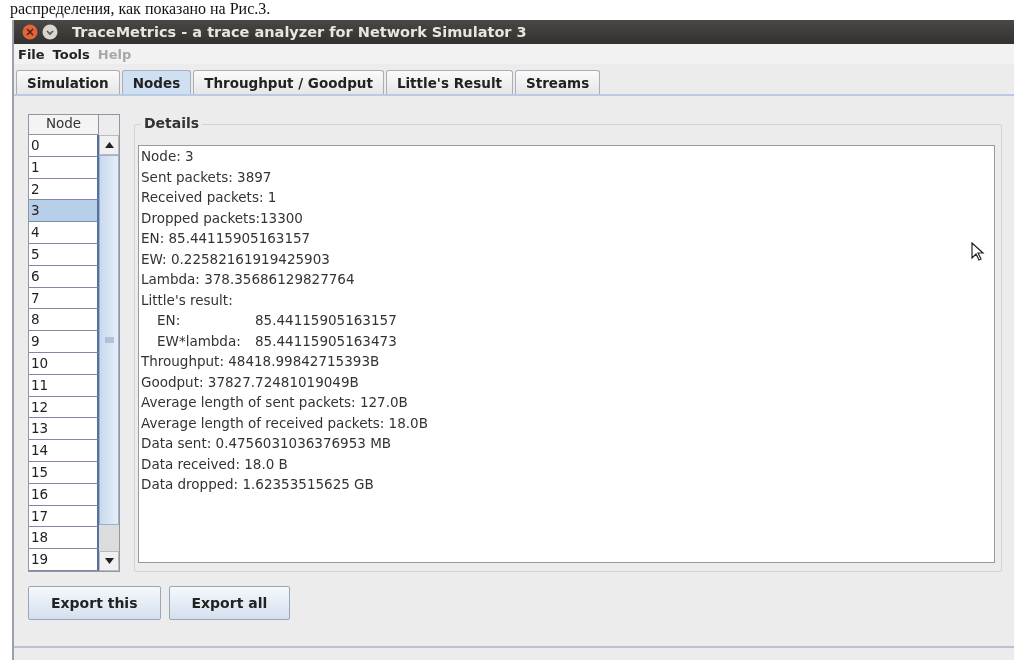 The image size is (1022, 660). What do you see at coordinates (250, 382) in the screenshot?
I see `detail-line: Goodput: 37827.72481019049B` at bounding box center [250, 382].